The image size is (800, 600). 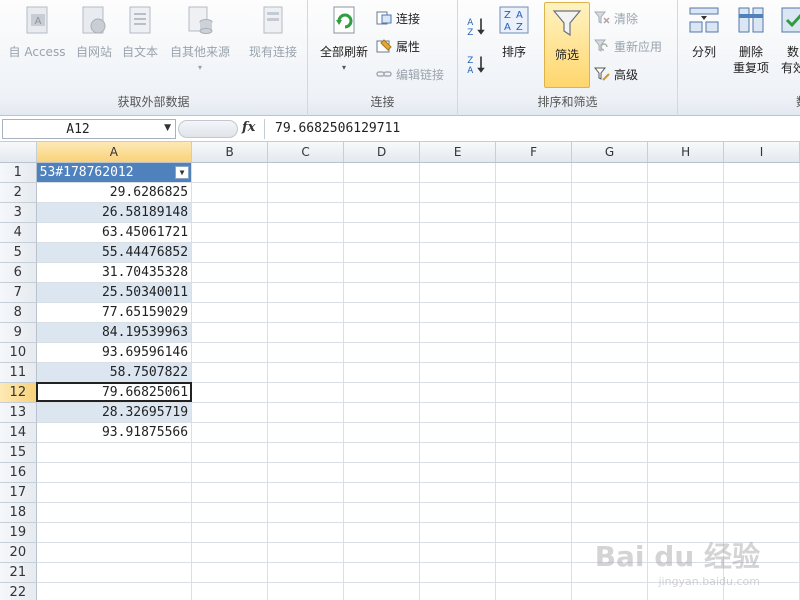 I want to click on sort-descending-button: Z A, so click(x=478, y=64).